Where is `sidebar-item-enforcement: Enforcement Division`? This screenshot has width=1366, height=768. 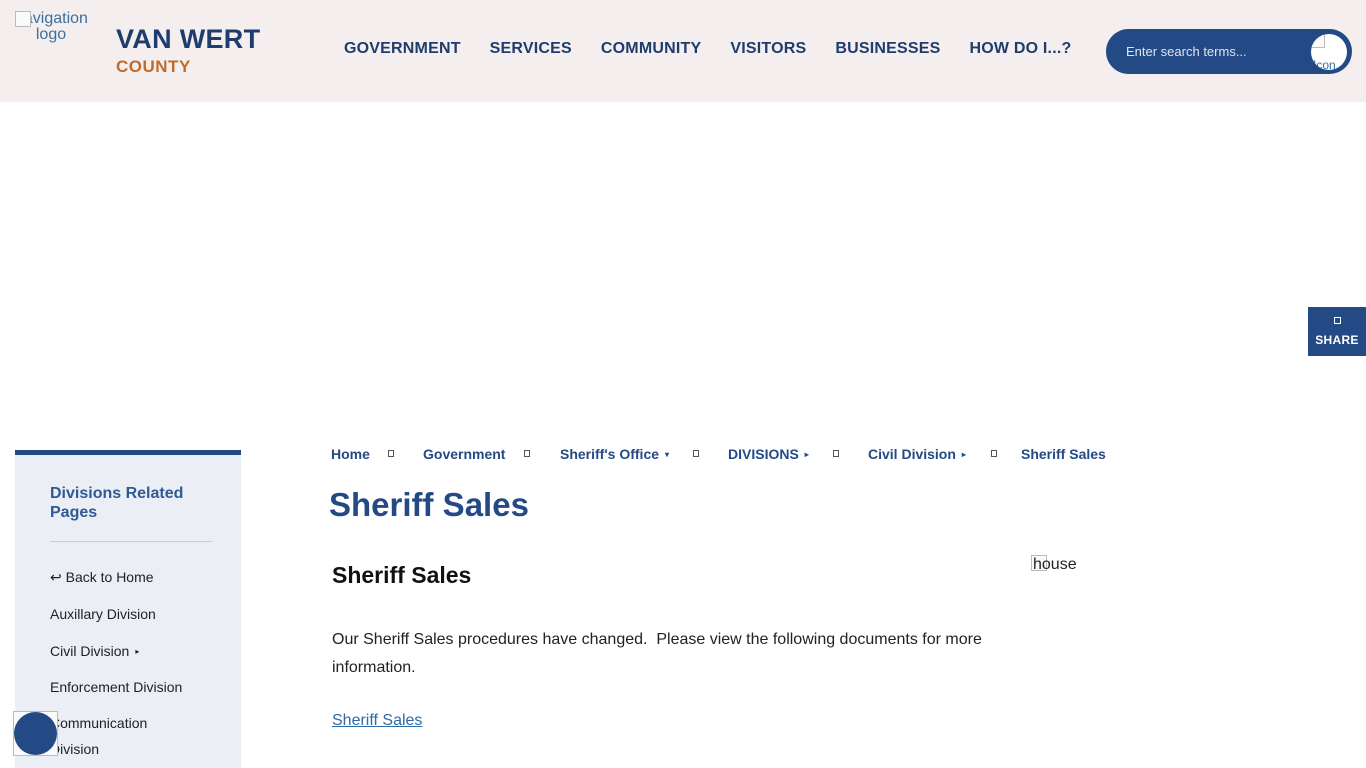 sidebar-item-enforcement: Enforcement Division is located at coordinates (116, 687).